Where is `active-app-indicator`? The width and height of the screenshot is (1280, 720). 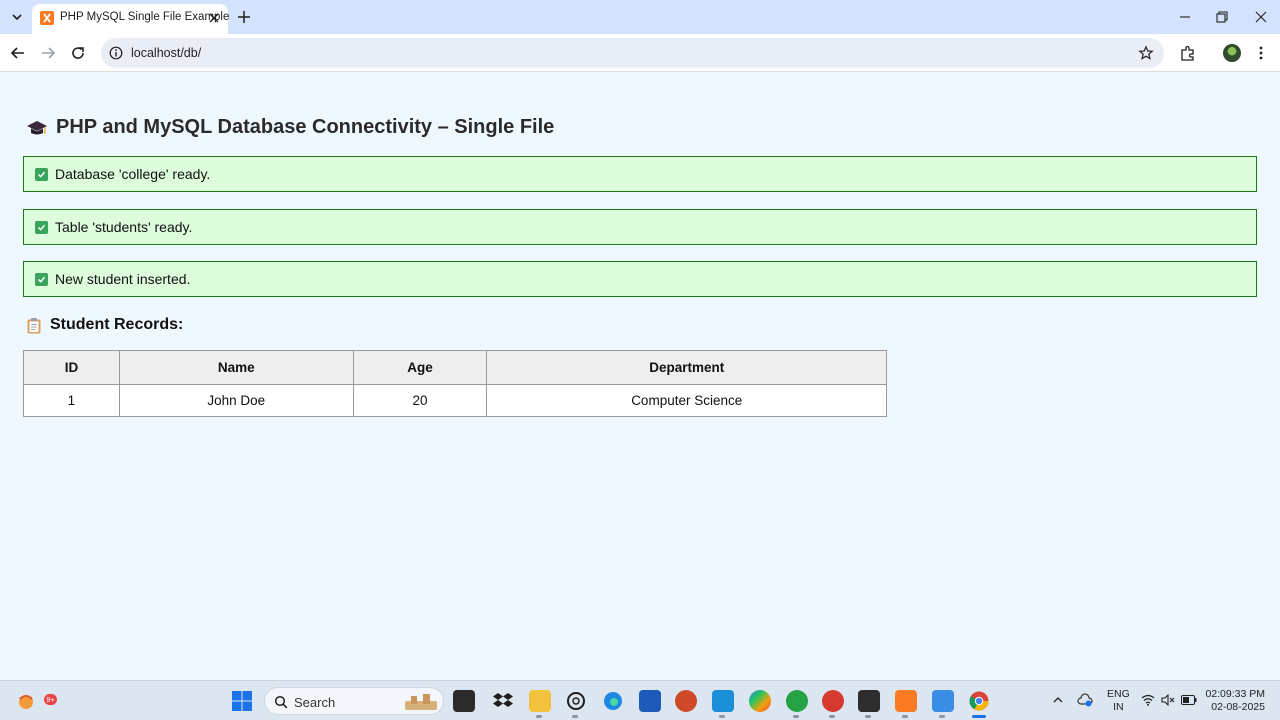
active-app-indicator is located at coordinates (979, 716).